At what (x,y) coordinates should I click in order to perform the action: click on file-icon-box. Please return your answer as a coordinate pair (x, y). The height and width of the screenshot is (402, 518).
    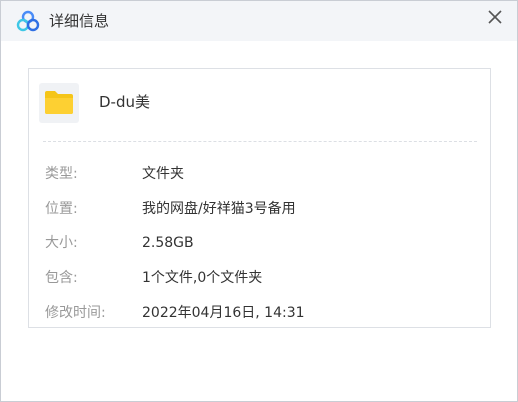
    Looking at the image, I should click on (59, 103).